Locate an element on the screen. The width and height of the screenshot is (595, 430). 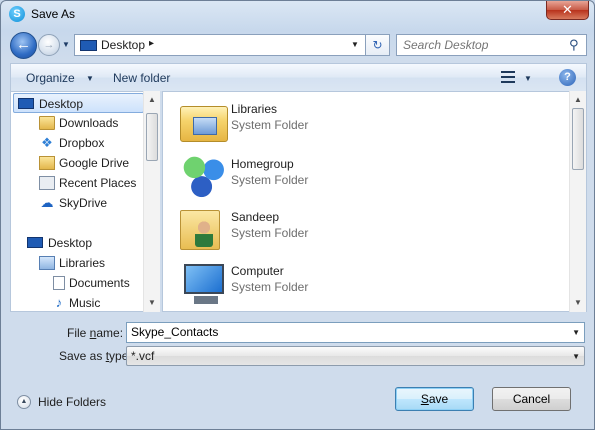
sidebar-item-desktop-root: Desktop is located at coordinates (78, 243).